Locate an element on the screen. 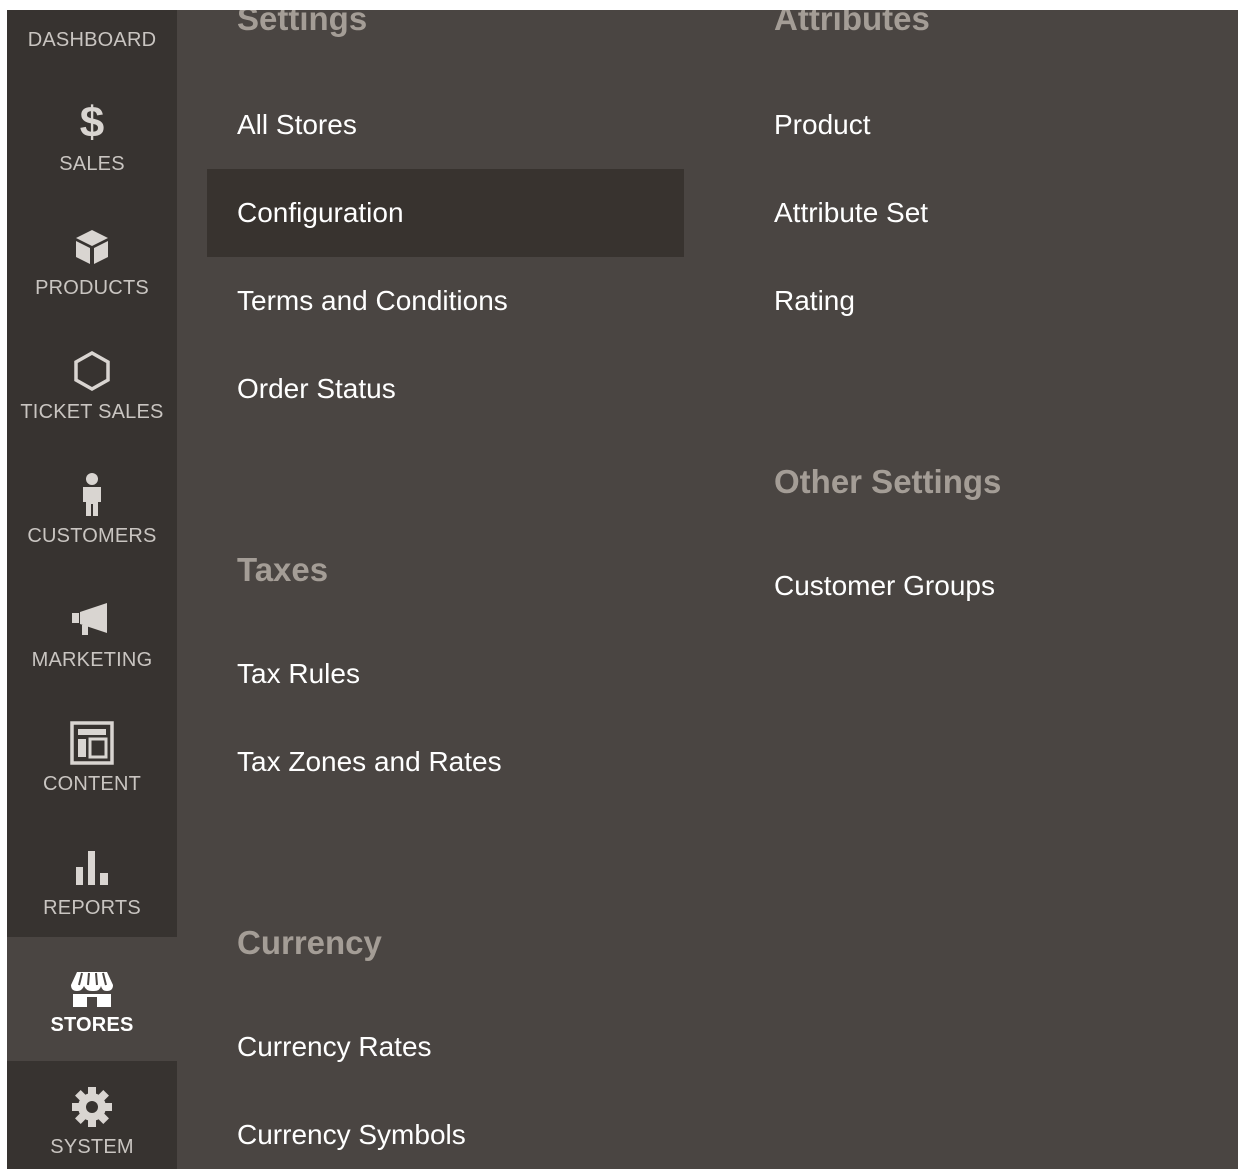 The width and height of the screenshot is (1240, 1169). gear-icon is located at coordinates (92, 1107).